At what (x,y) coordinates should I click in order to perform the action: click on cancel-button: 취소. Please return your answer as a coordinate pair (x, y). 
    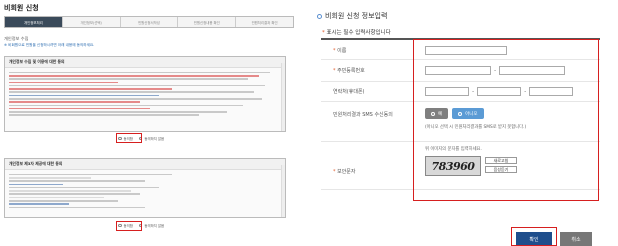
    Looking at the image, I should click on (576, 239).